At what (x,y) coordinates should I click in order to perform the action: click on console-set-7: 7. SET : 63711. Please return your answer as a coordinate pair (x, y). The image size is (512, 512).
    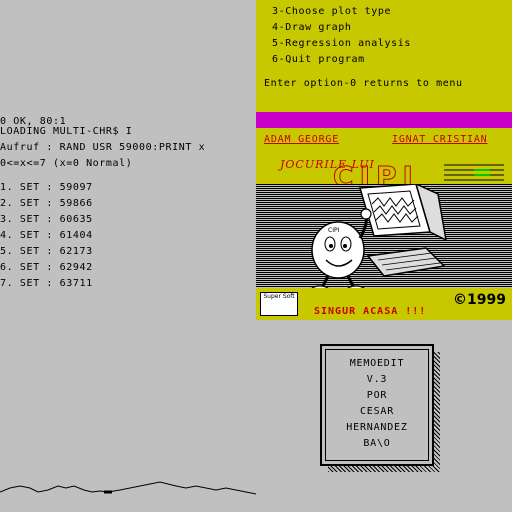
    Looking at the image, I should click on (46, 283).